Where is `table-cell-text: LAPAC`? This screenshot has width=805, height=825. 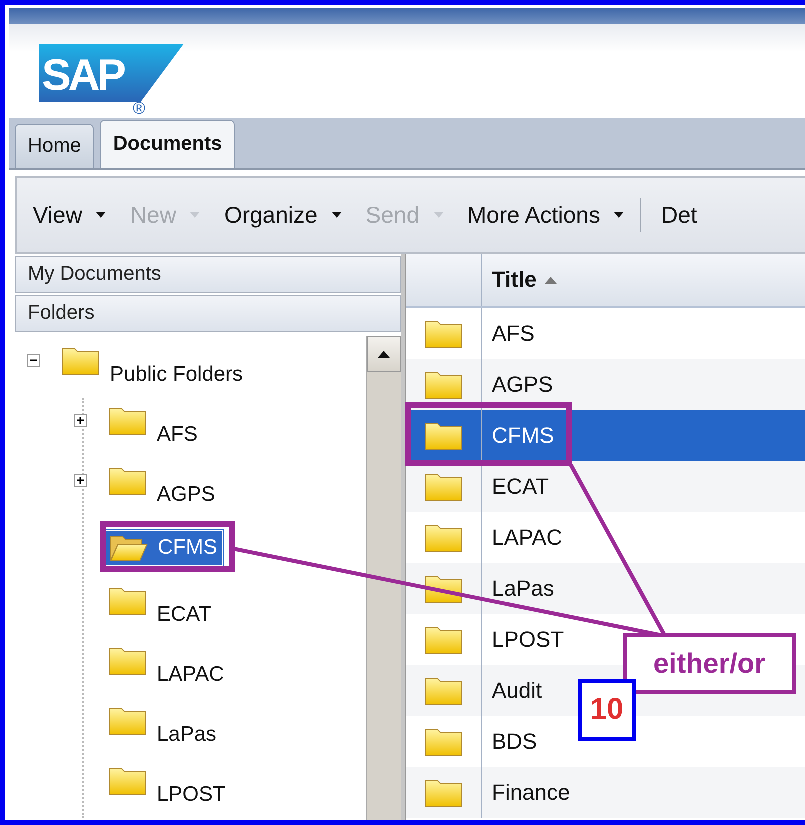 table-cell-text: LAPAC is located at coordinates (527, 538).